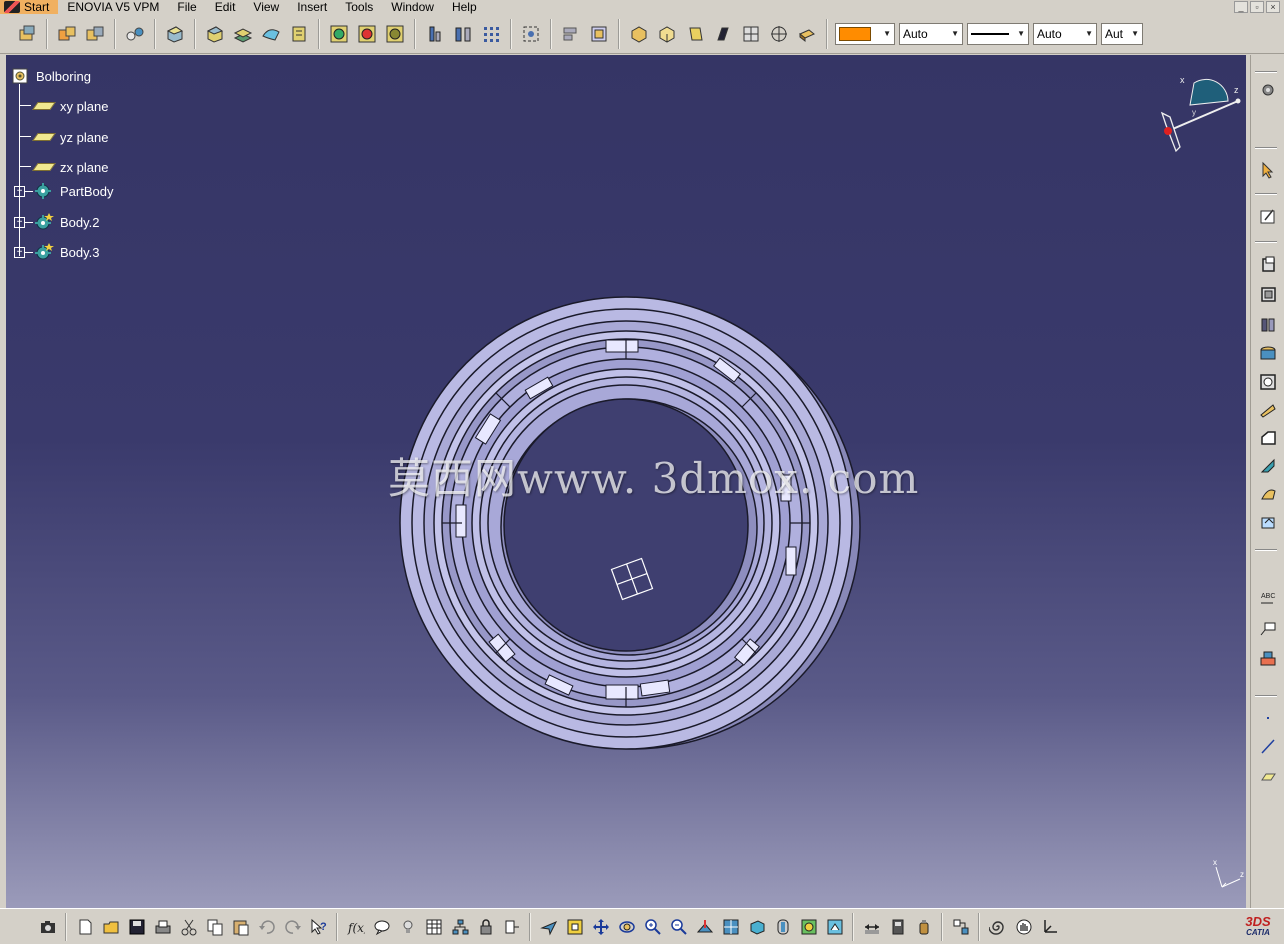 The height and width of the screenshot is (944, 1284). What do you see at coordinates (50, 76) in the screenshot?
I see `tree-root: Bolboring` at bounding box center [50, 76].